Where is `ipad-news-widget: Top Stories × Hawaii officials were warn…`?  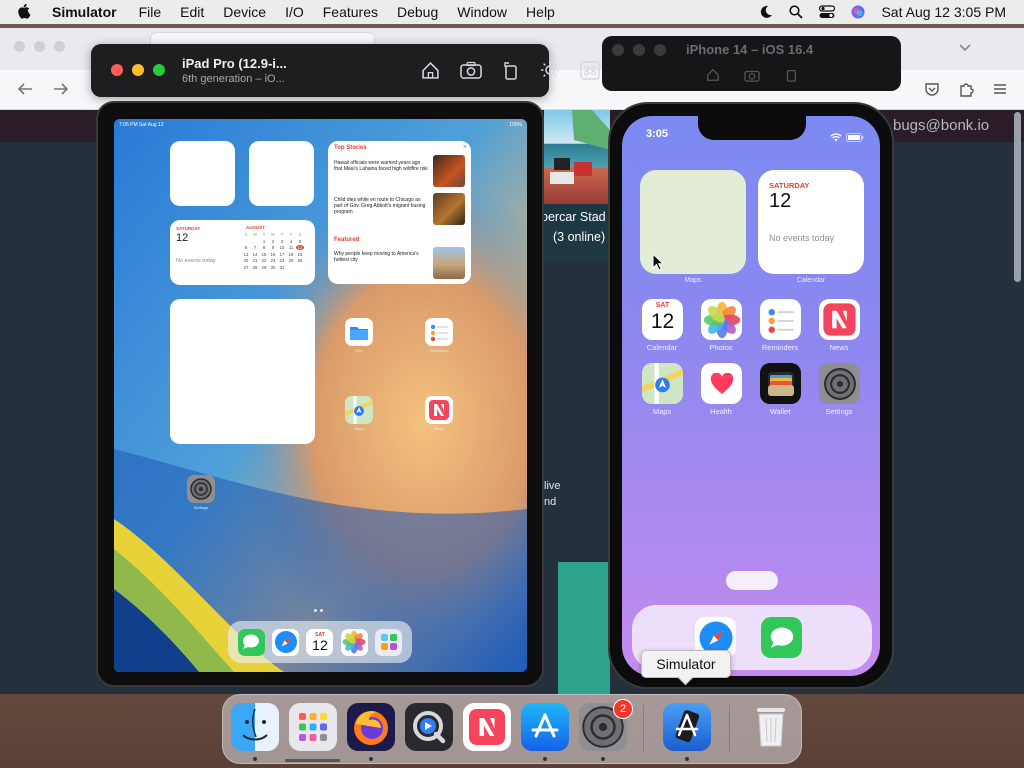
ipad-news-widget: Top Stories × Hawaii officials were warn… is located at coordinates (399, 212).